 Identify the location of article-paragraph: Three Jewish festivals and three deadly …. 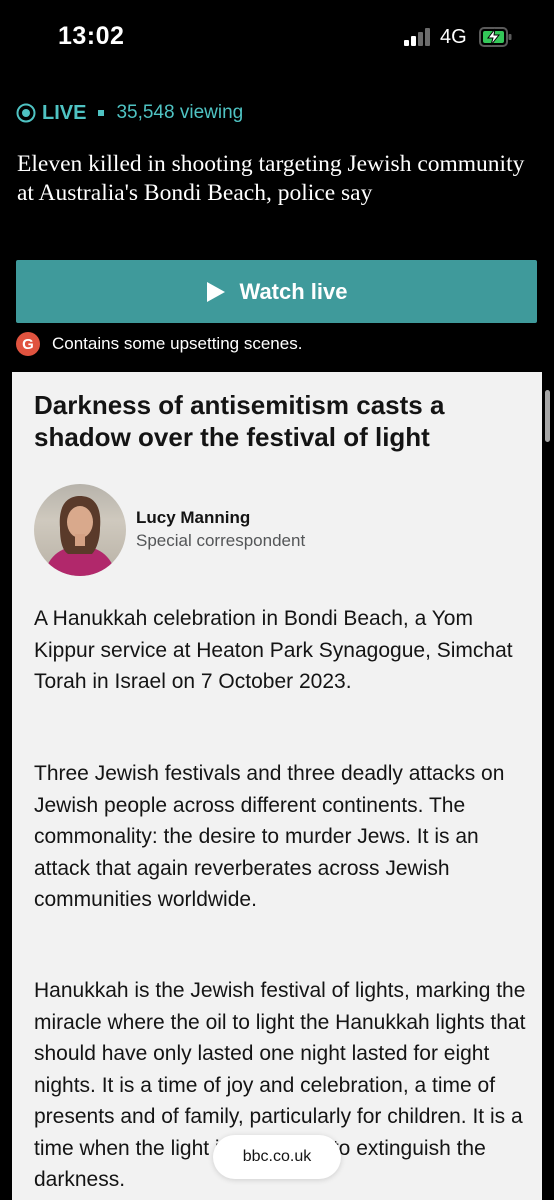
(269, 836).